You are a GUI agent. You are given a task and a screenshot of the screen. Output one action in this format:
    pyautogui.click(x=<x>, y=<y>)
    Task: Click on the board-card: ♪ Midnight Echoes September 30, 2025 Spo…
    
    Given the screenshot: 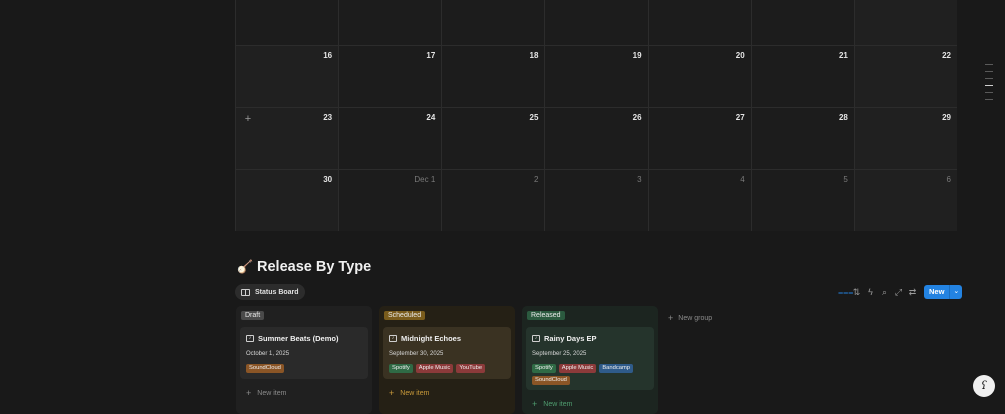 What is the action you would take?
    pyautogui.click(x=447, y=353)
    